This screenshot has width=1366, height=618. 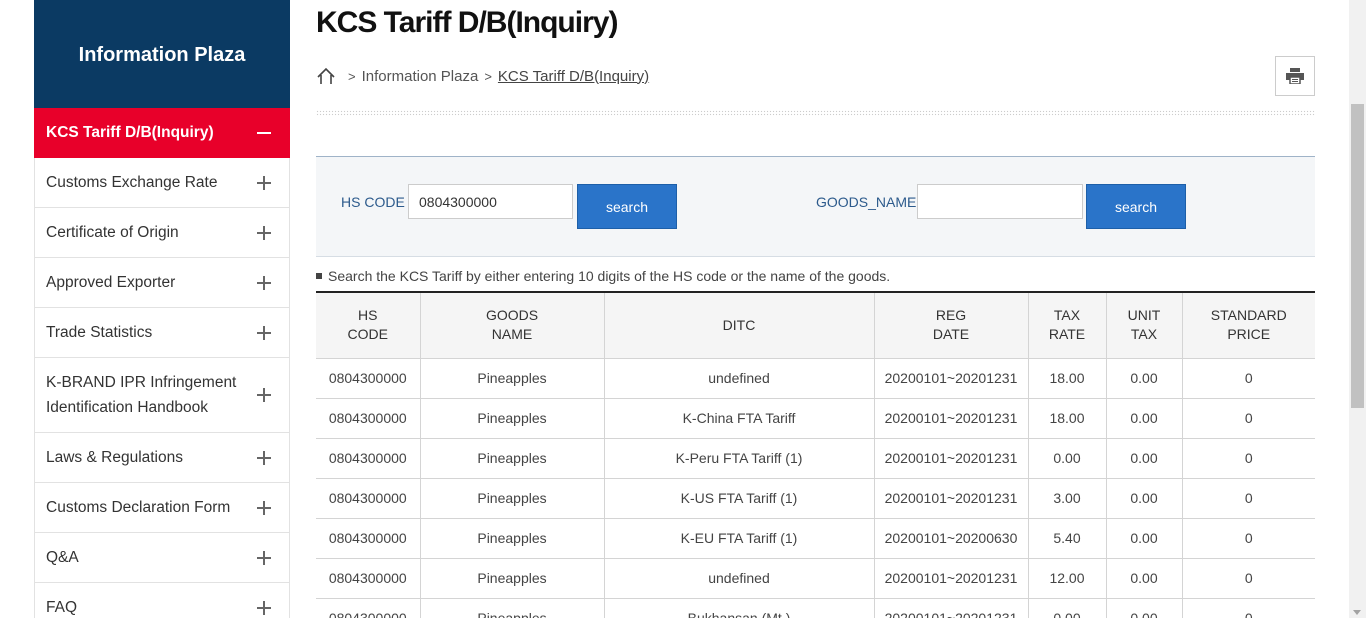 What do you see at coordinates (162, 558) in the screenshot?
I see `sidebar-item-q-a: Q&A` at bounding box center [162, 558].